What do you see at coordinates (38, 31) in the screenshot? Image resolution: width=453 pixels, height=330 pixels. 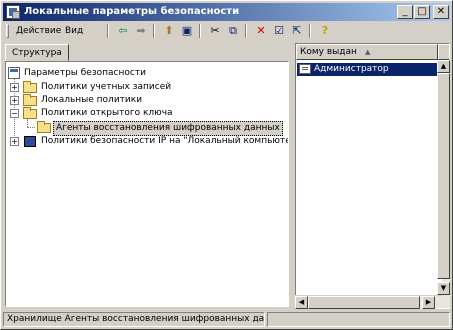 I see `menu-action: Действие` at bounding box center [38, 31].